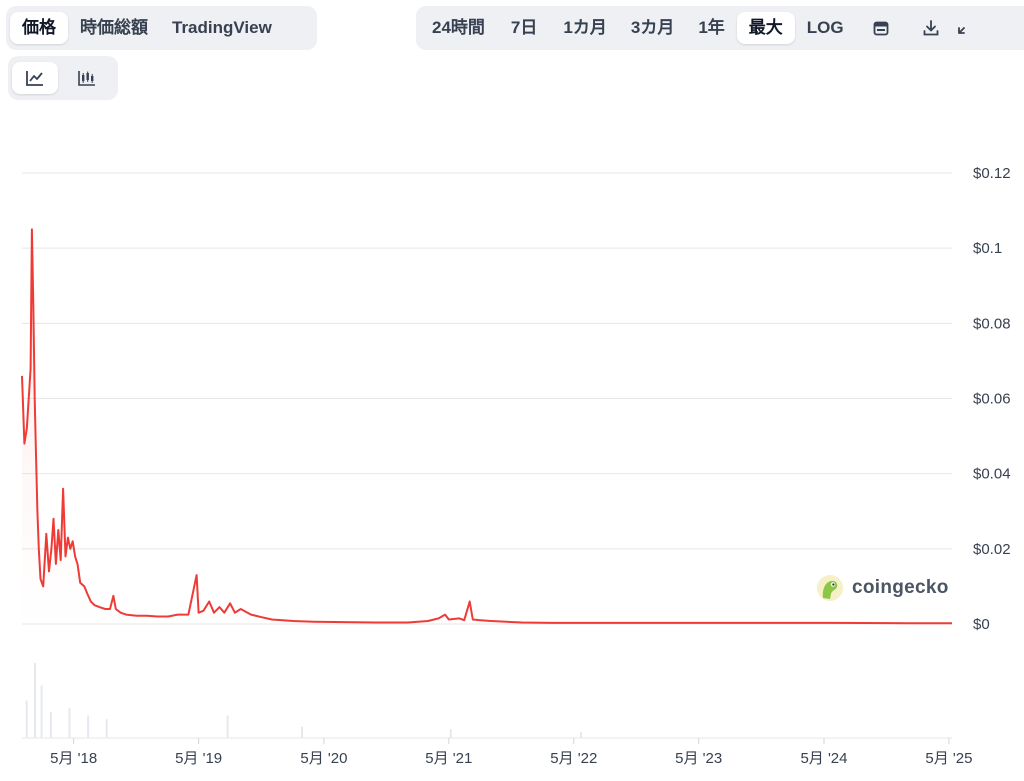 The height and width of the screenshot is (781, 1024). I want to click on x-tick-label: 5月 '22, so click(573, 758).